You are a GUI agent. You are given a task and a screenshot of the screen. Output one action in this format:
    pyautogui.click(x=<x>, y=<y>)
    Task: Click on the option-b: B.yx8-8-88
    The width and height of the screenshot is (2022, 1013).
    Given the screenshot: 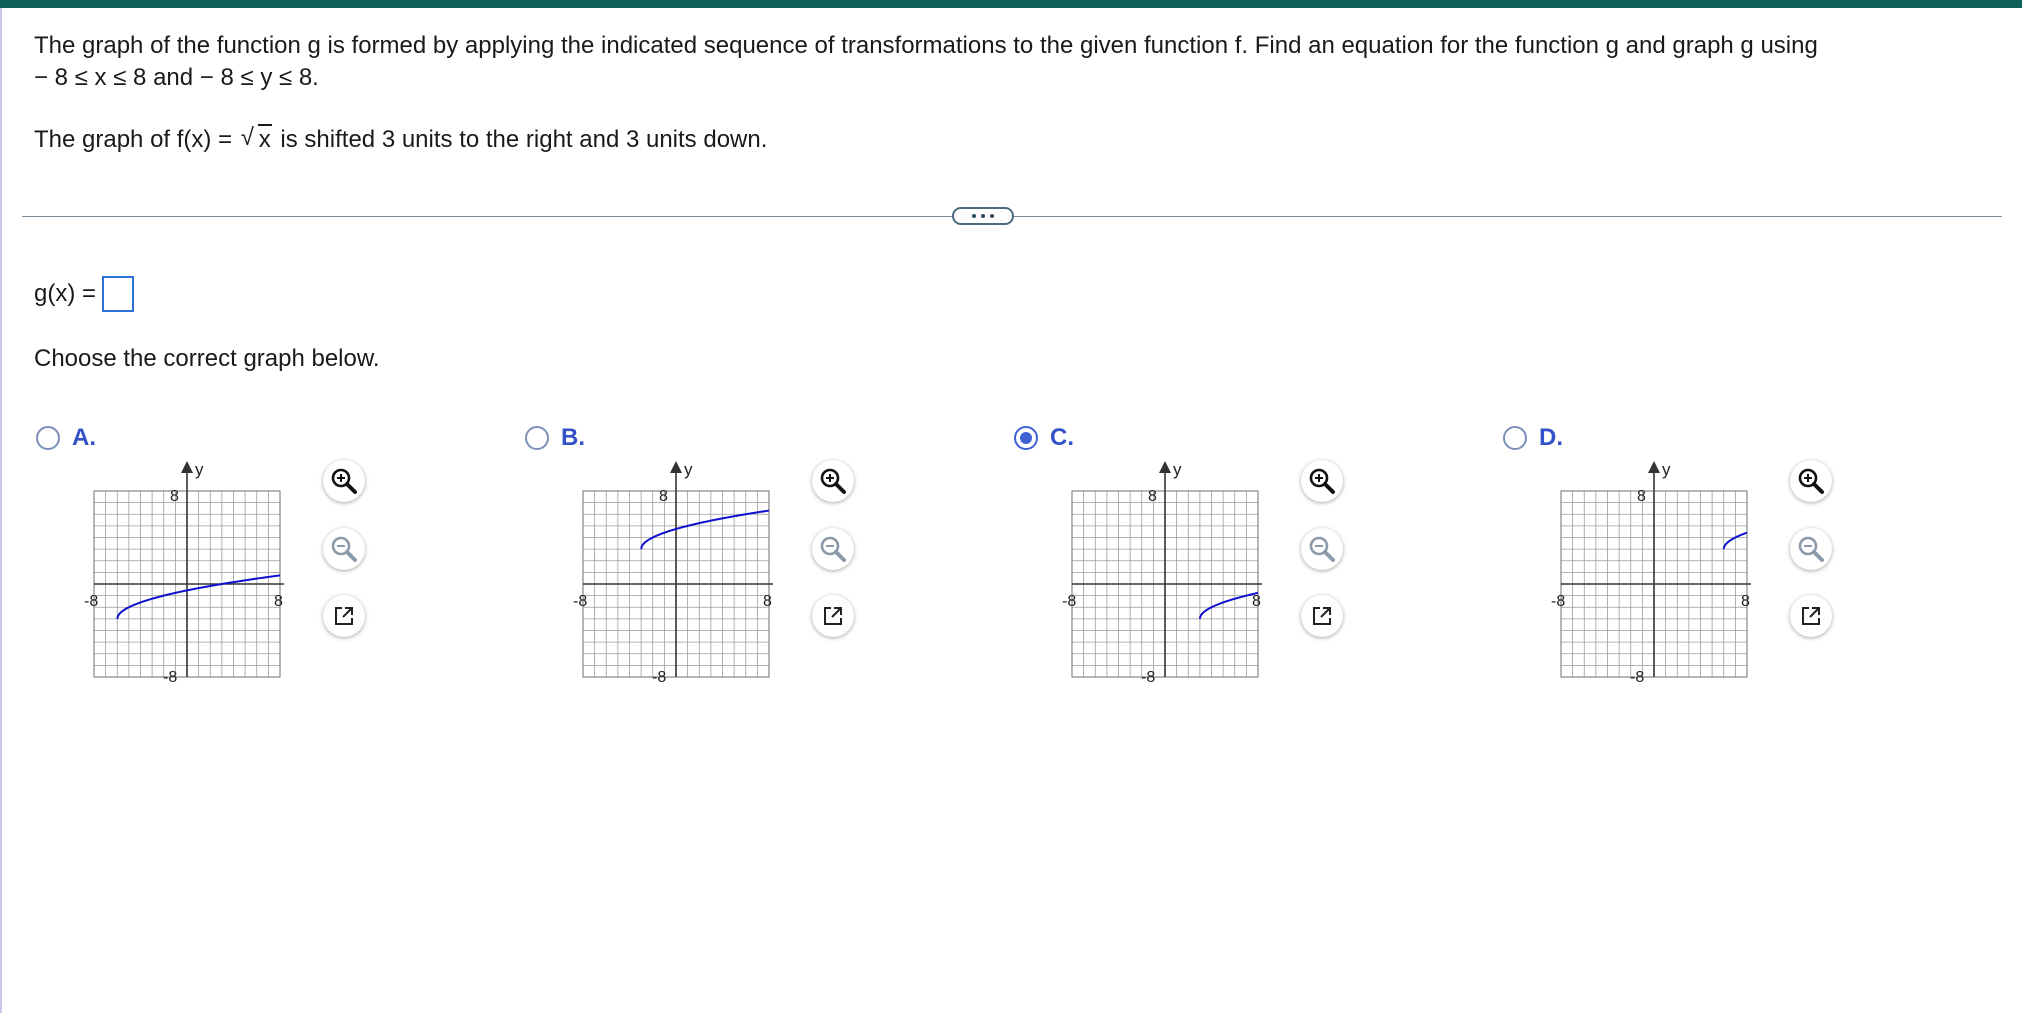 What is the action you would take?
    pyautogui.click(x=755, y=564)
    